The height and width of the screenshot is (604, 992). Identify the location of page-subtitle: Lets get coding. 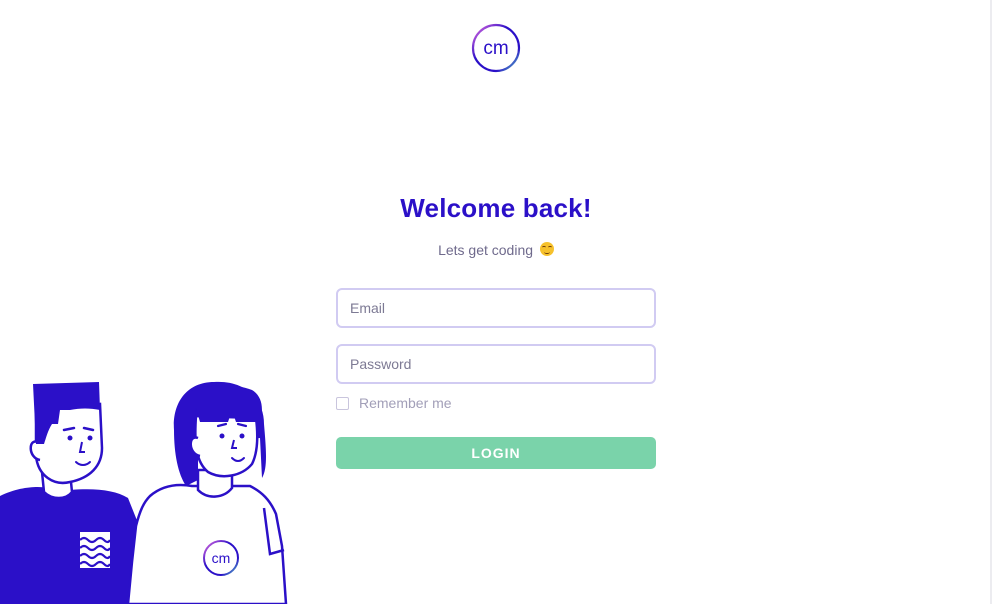
(496, 249).